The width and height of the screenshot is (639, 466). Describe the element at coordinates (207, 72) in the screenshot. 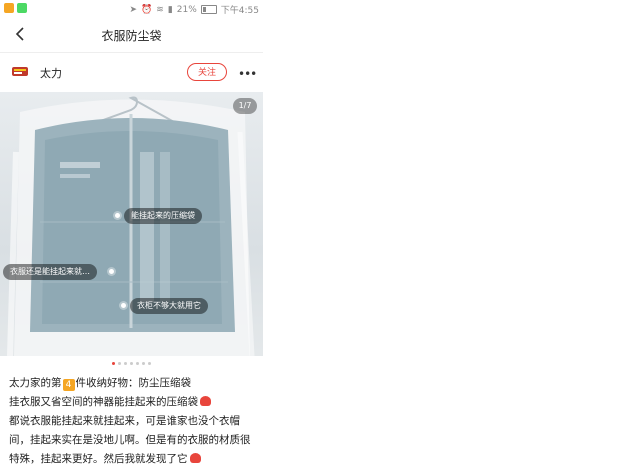

I see `follow-button: 关注` at that location.